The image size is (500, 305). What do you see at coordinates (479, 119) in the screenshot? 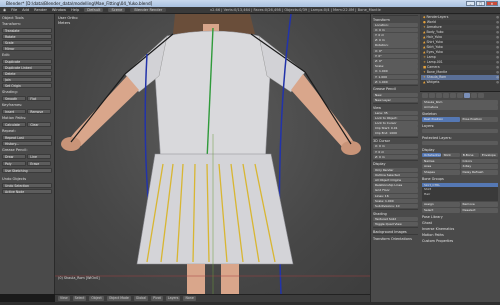
I see `pose-position-button: Pose Position` at bounding box center [479, 119].